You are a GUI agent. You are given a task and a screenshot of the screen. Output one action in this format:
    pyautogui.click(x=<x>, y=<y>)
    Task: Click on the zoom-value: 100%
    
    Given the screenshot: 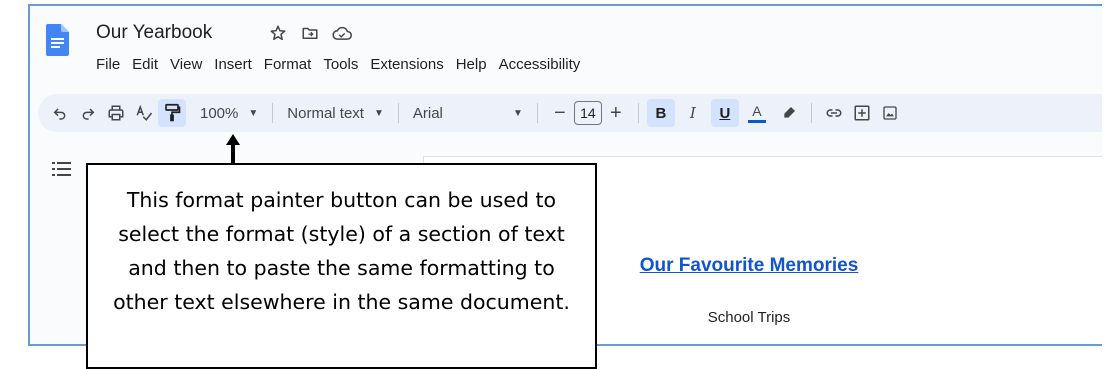 What is the action you would take?
    pyautogui.click(x=219, y=113)
    